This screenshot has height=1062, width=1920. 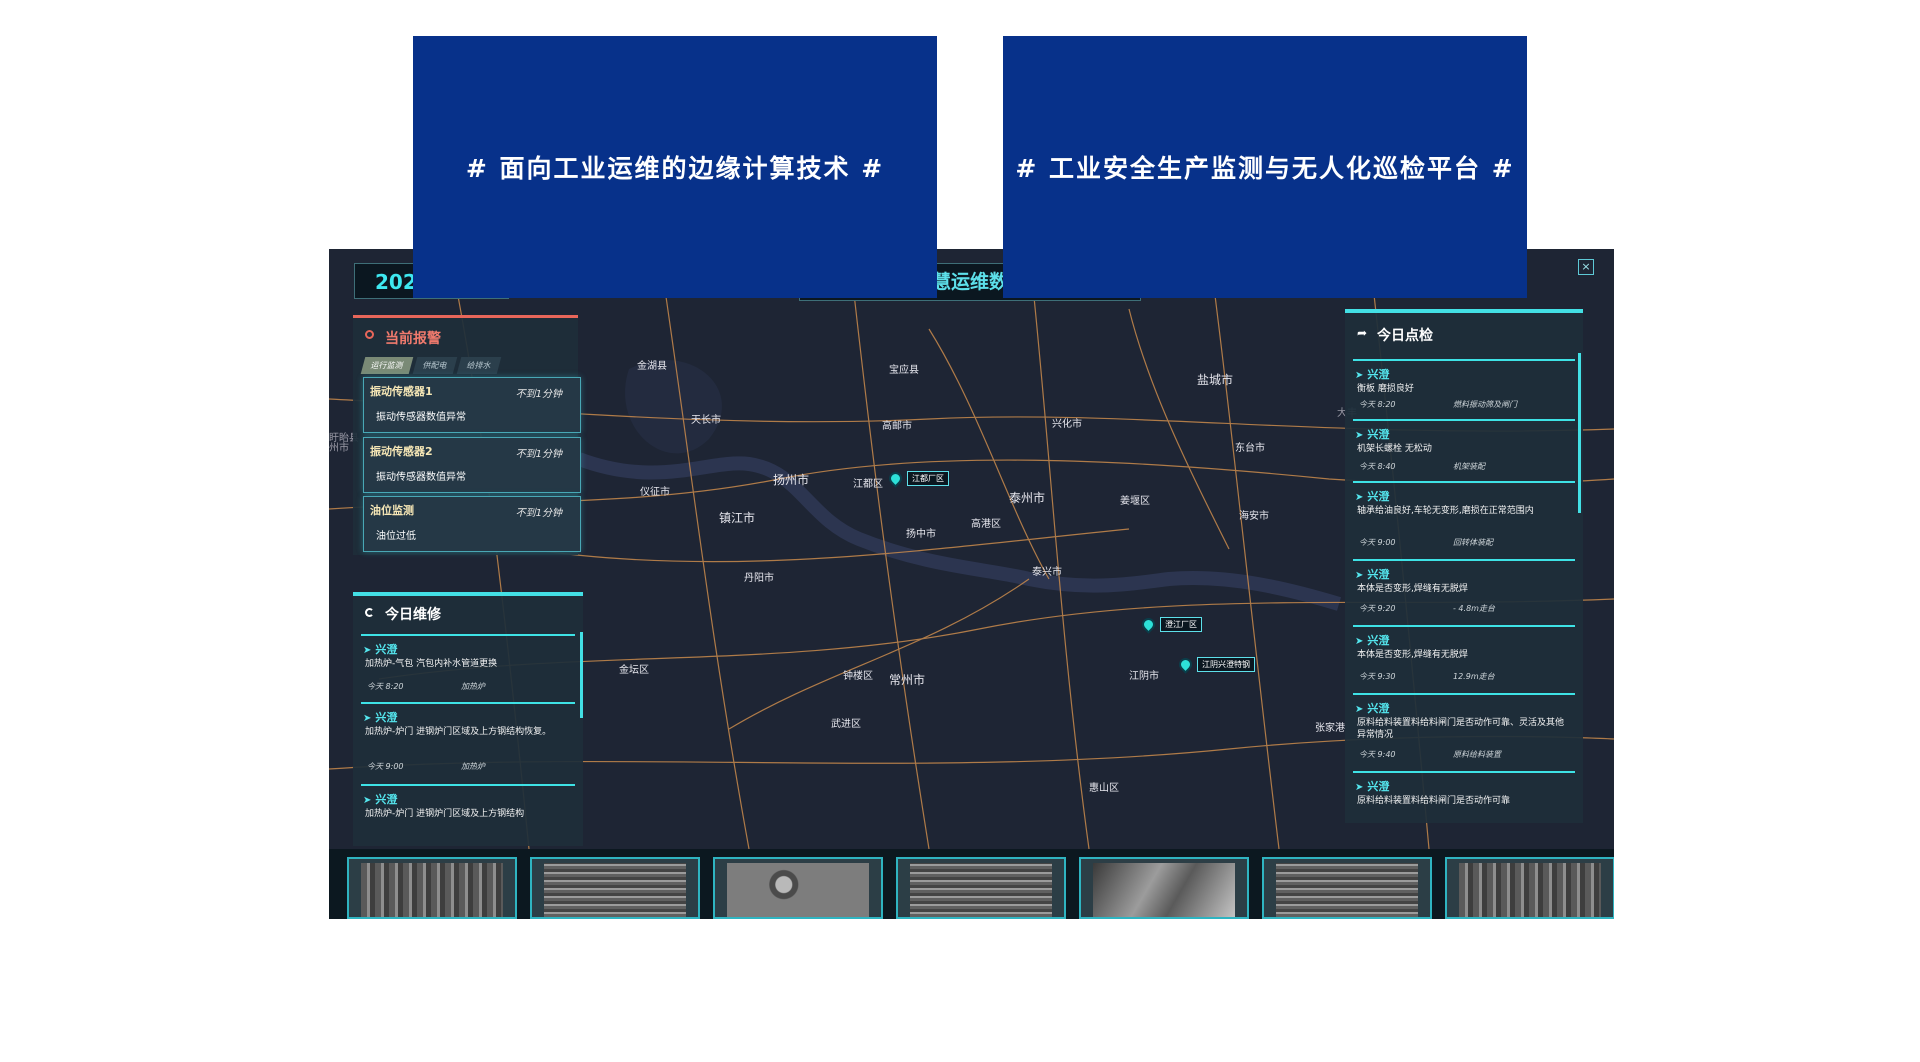 What do you see at coordinates (846, 724) in the screenshot?
I see `map-label: 武进区` at bounding box center [846, 724].